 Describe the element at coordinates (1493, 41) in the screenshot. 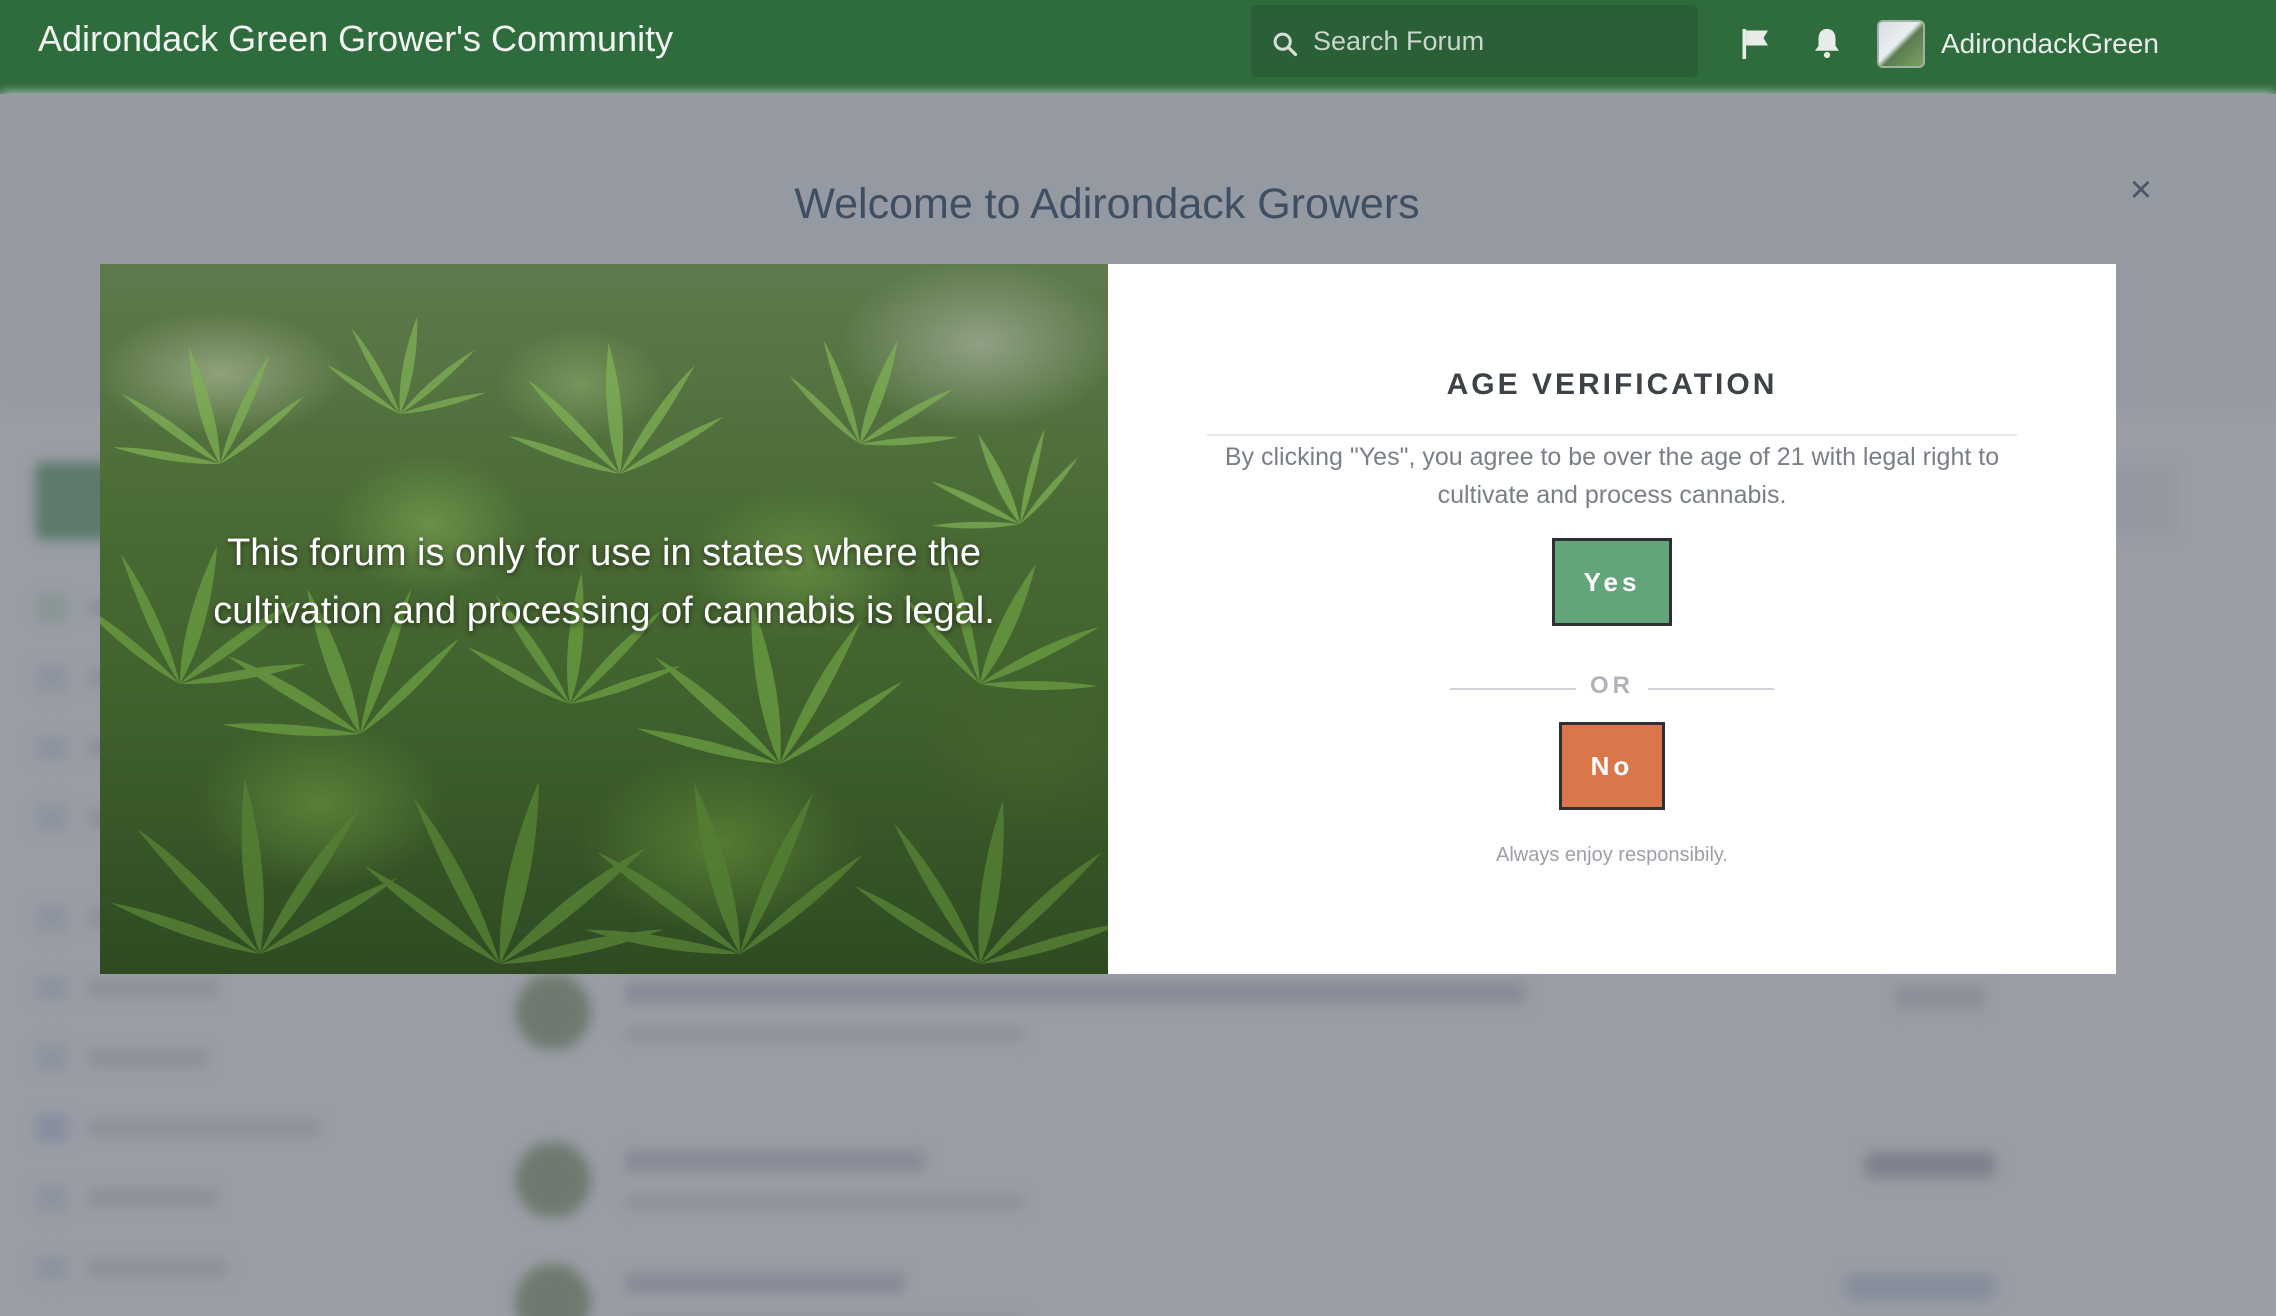

I see `search-input` at that location.